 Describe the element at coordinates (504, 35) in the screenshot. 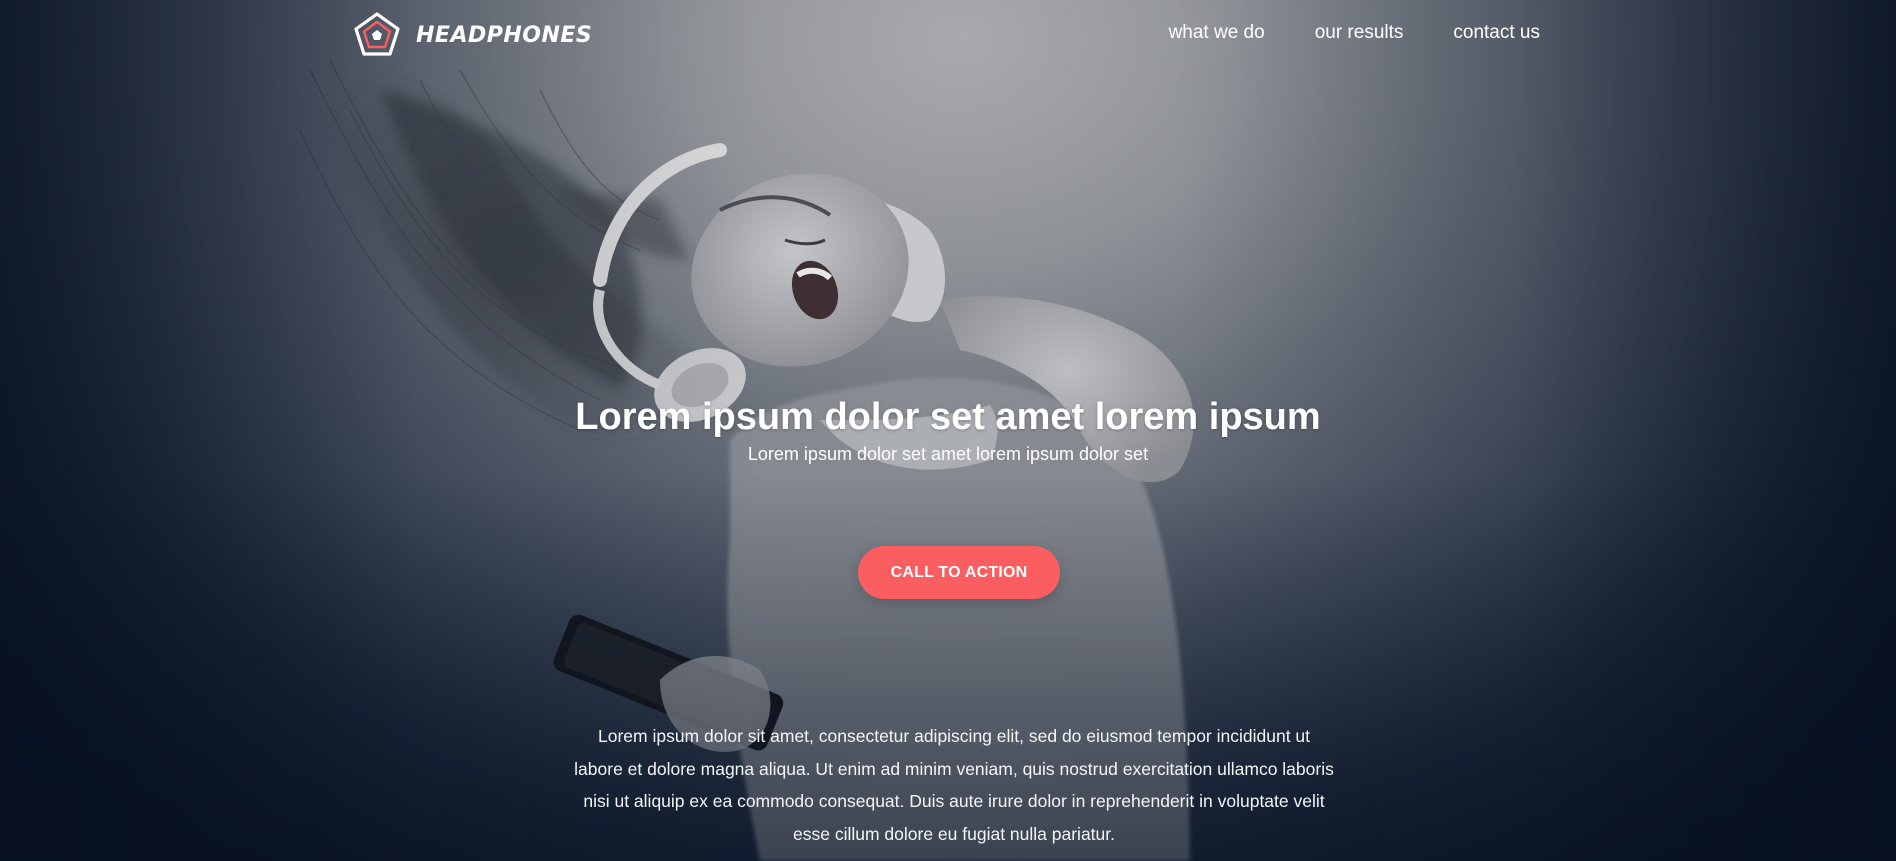

I see `brand-name: HEADPHONES` at that location.